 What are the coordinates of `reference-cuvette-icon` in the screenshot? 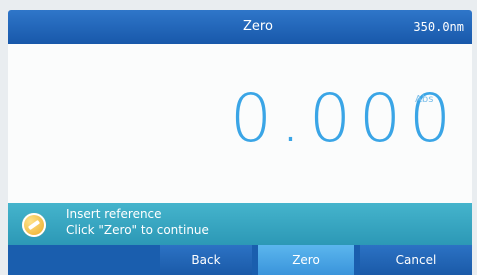 It's located at (34, 225).